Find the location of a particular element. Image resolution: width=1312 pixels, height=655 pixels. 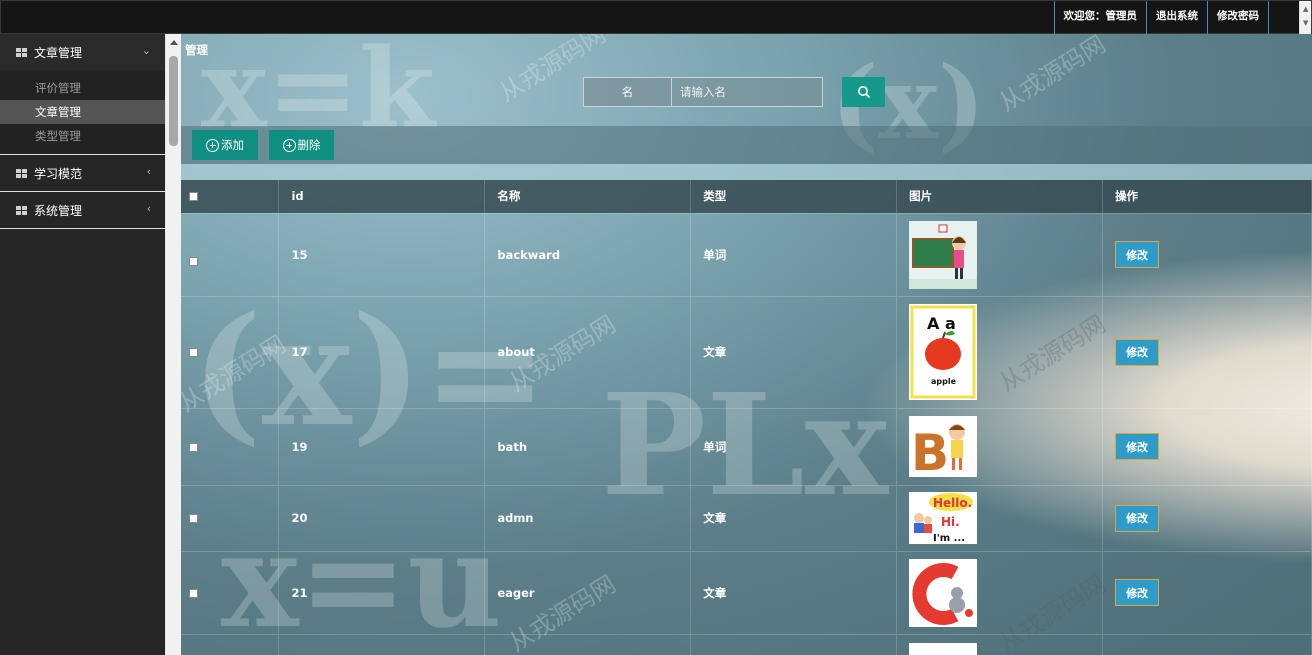

sidebar-item-review: 评价管理 is located at coordinates (82, 88).